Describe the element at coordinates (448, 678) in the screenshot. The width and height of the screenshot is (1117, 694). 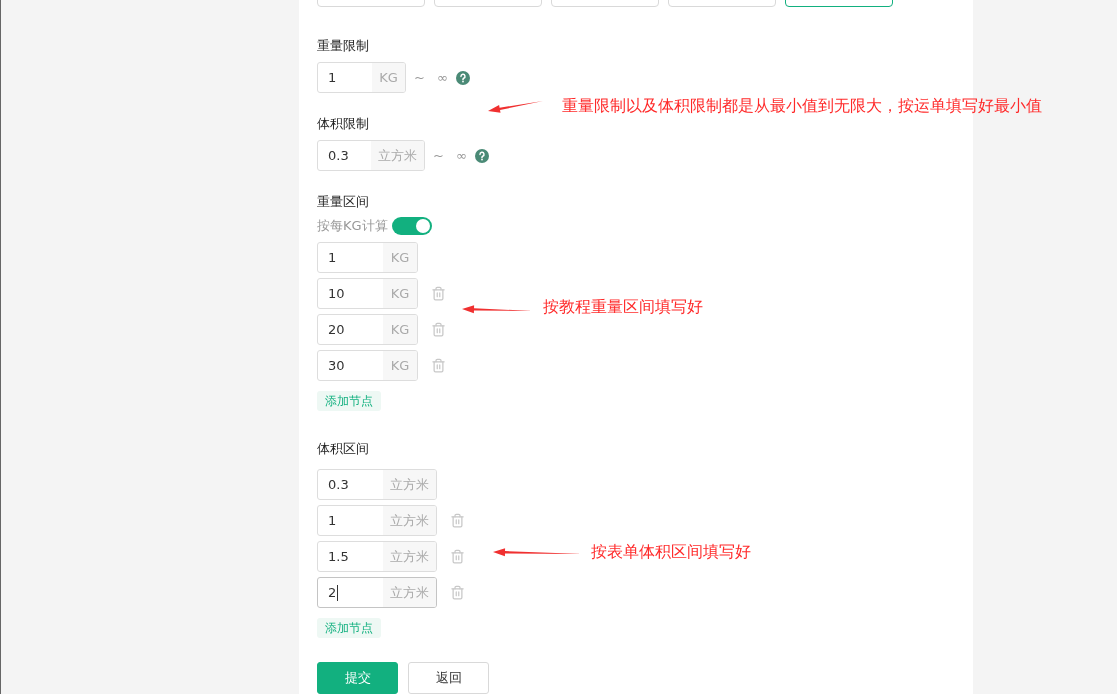
I see `back-button: 返回` at that location.